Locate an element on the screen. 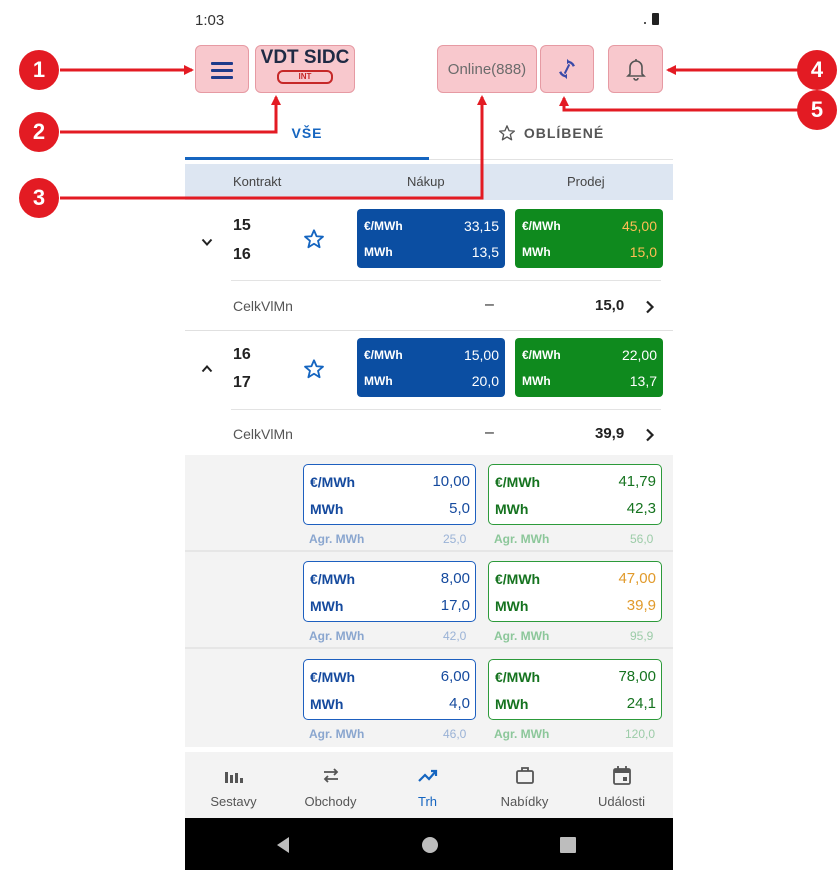 Image resolution: width=838 pixels, height=870 pixels. depth-buy-volume: 17,0 is located at coordinates (455, 605).